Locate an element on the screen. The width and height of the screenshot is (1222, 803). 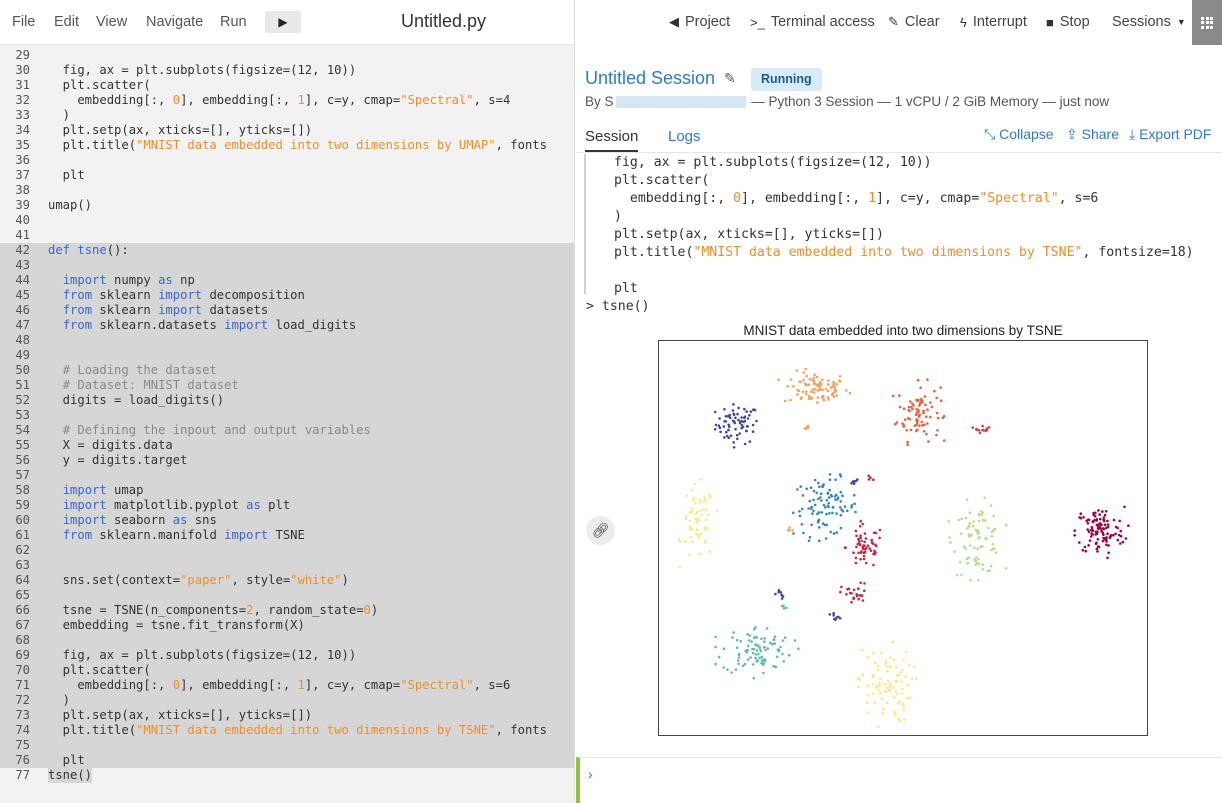
code-line: 70 plt.scatter( is located at coordinates (287, 670).